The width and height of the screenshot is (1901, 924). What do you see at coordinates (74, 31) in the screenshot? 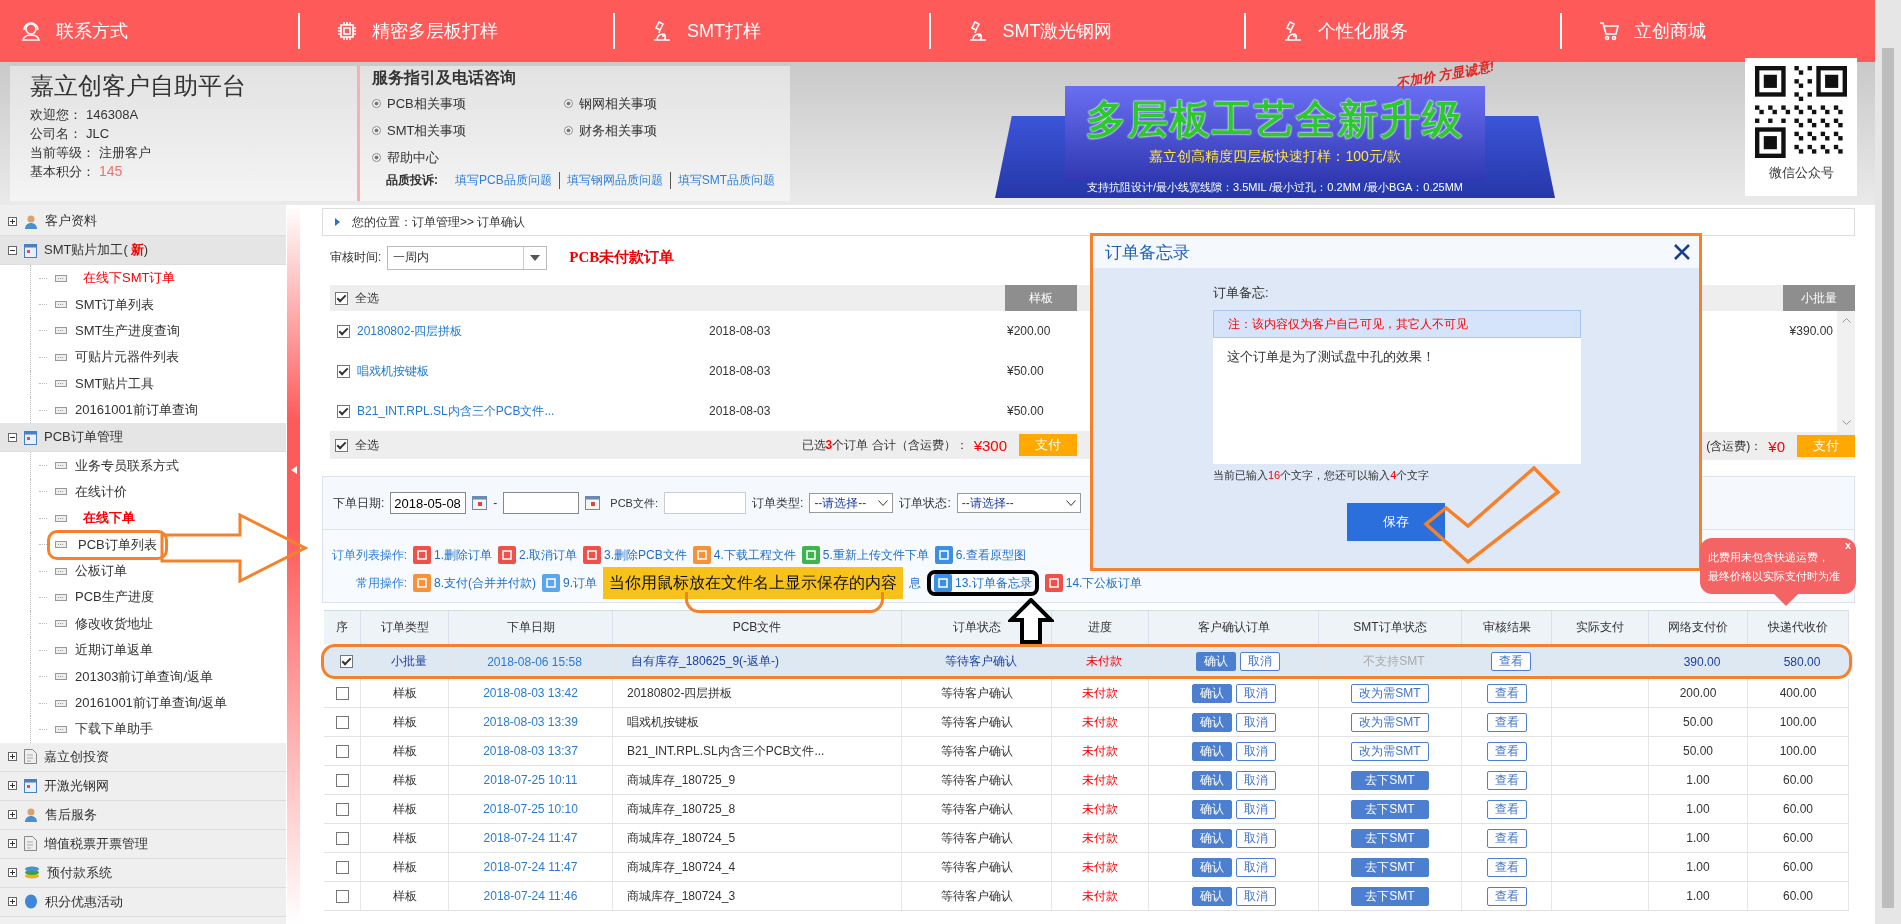
I see `nav-link: 联系方式` at bounding box center [74, 31].